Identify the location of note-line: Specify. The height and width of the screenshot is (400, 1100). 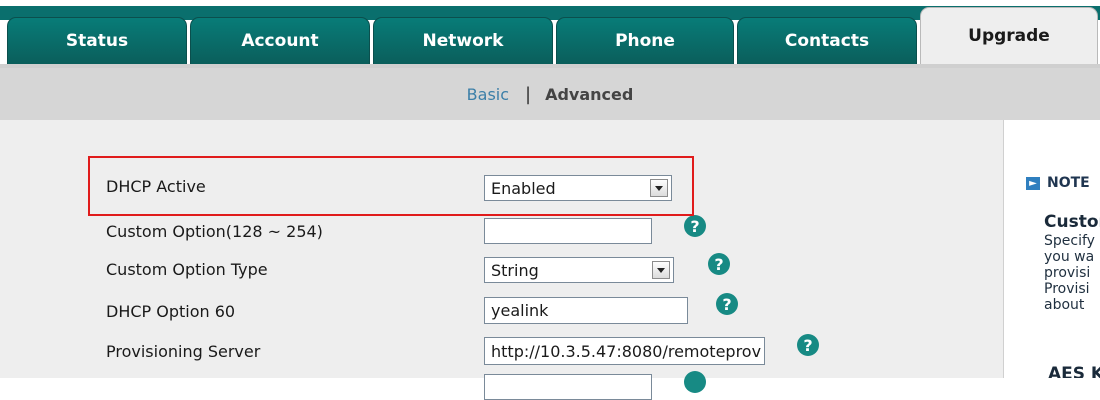
(1069, 241).